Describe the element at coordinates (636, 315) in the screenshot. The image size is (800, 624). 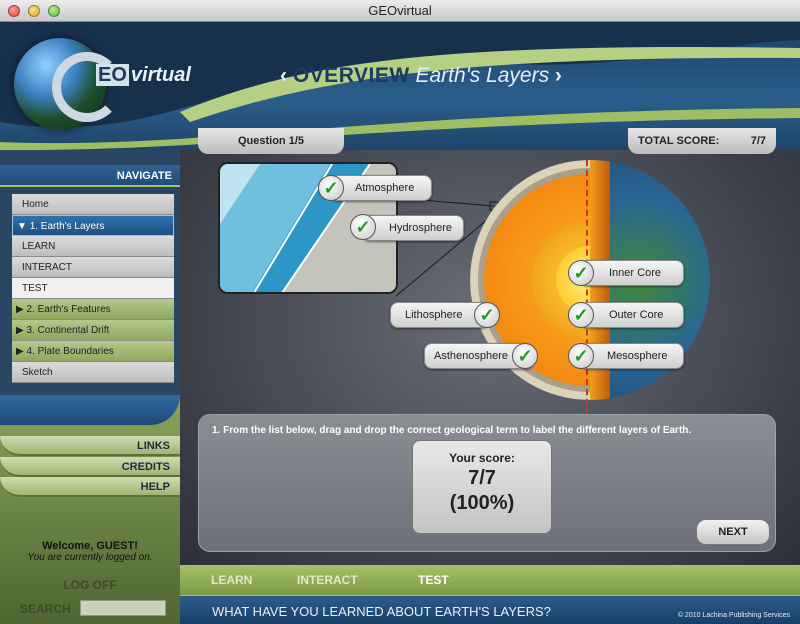
I see `label-text: Outer Core` at that location.